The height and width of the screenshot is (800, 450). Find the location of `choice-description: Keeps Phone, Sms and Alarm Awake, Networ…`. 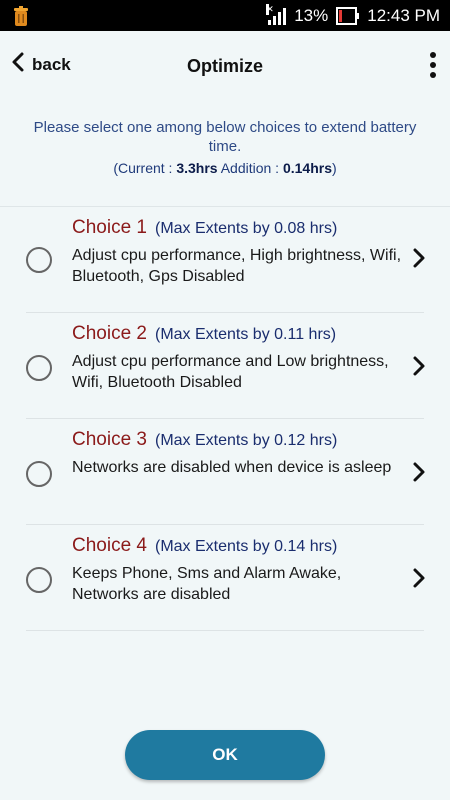

choice-description: Keeps Phone, Sms and Alarm Awake, Networ… is located at coordinates (207, 584).